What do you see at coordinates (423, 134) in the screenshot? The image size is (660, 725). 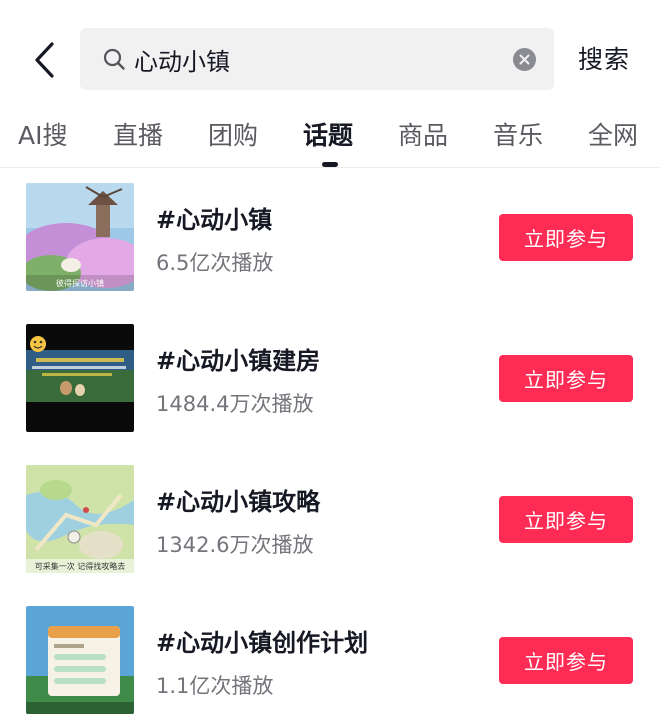 I see `tab-products: 商品` at bounding box center [423, 134].